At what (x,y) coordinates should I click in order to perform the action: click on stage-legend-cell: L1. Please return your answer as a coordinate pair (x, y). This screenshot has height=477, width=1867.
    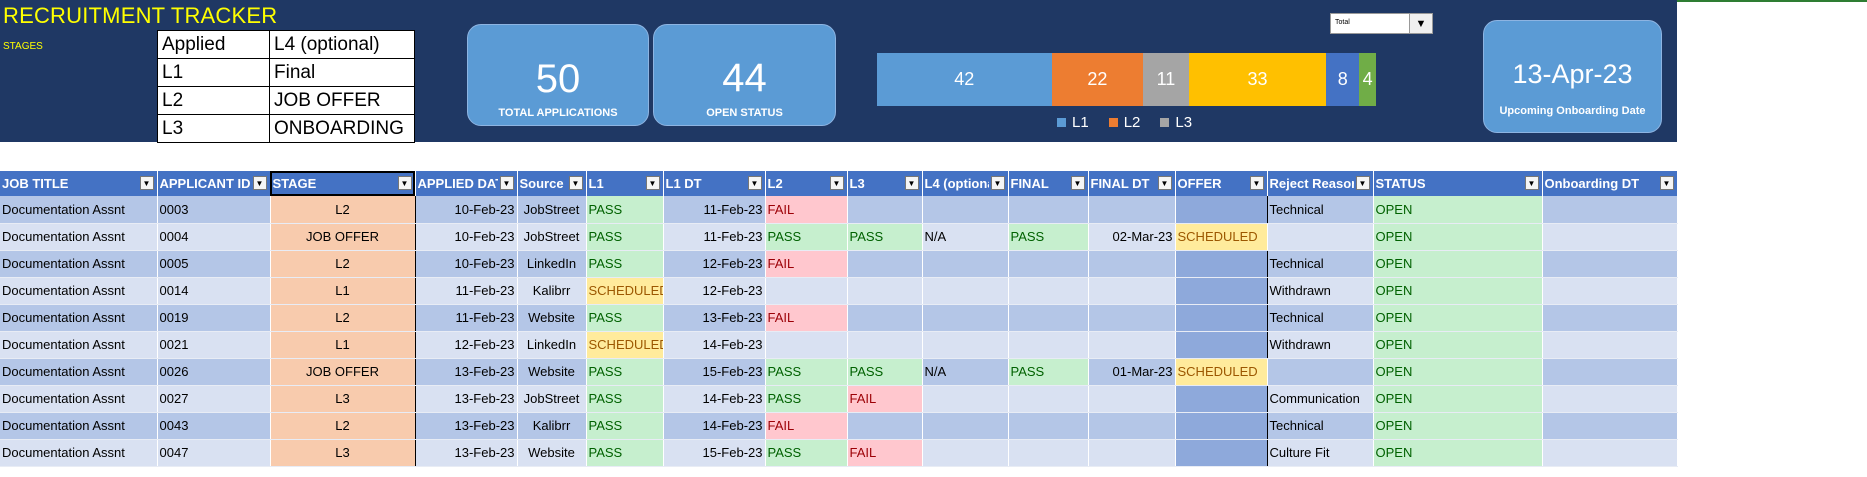
    Looking at the image, I should click on (213, 72).